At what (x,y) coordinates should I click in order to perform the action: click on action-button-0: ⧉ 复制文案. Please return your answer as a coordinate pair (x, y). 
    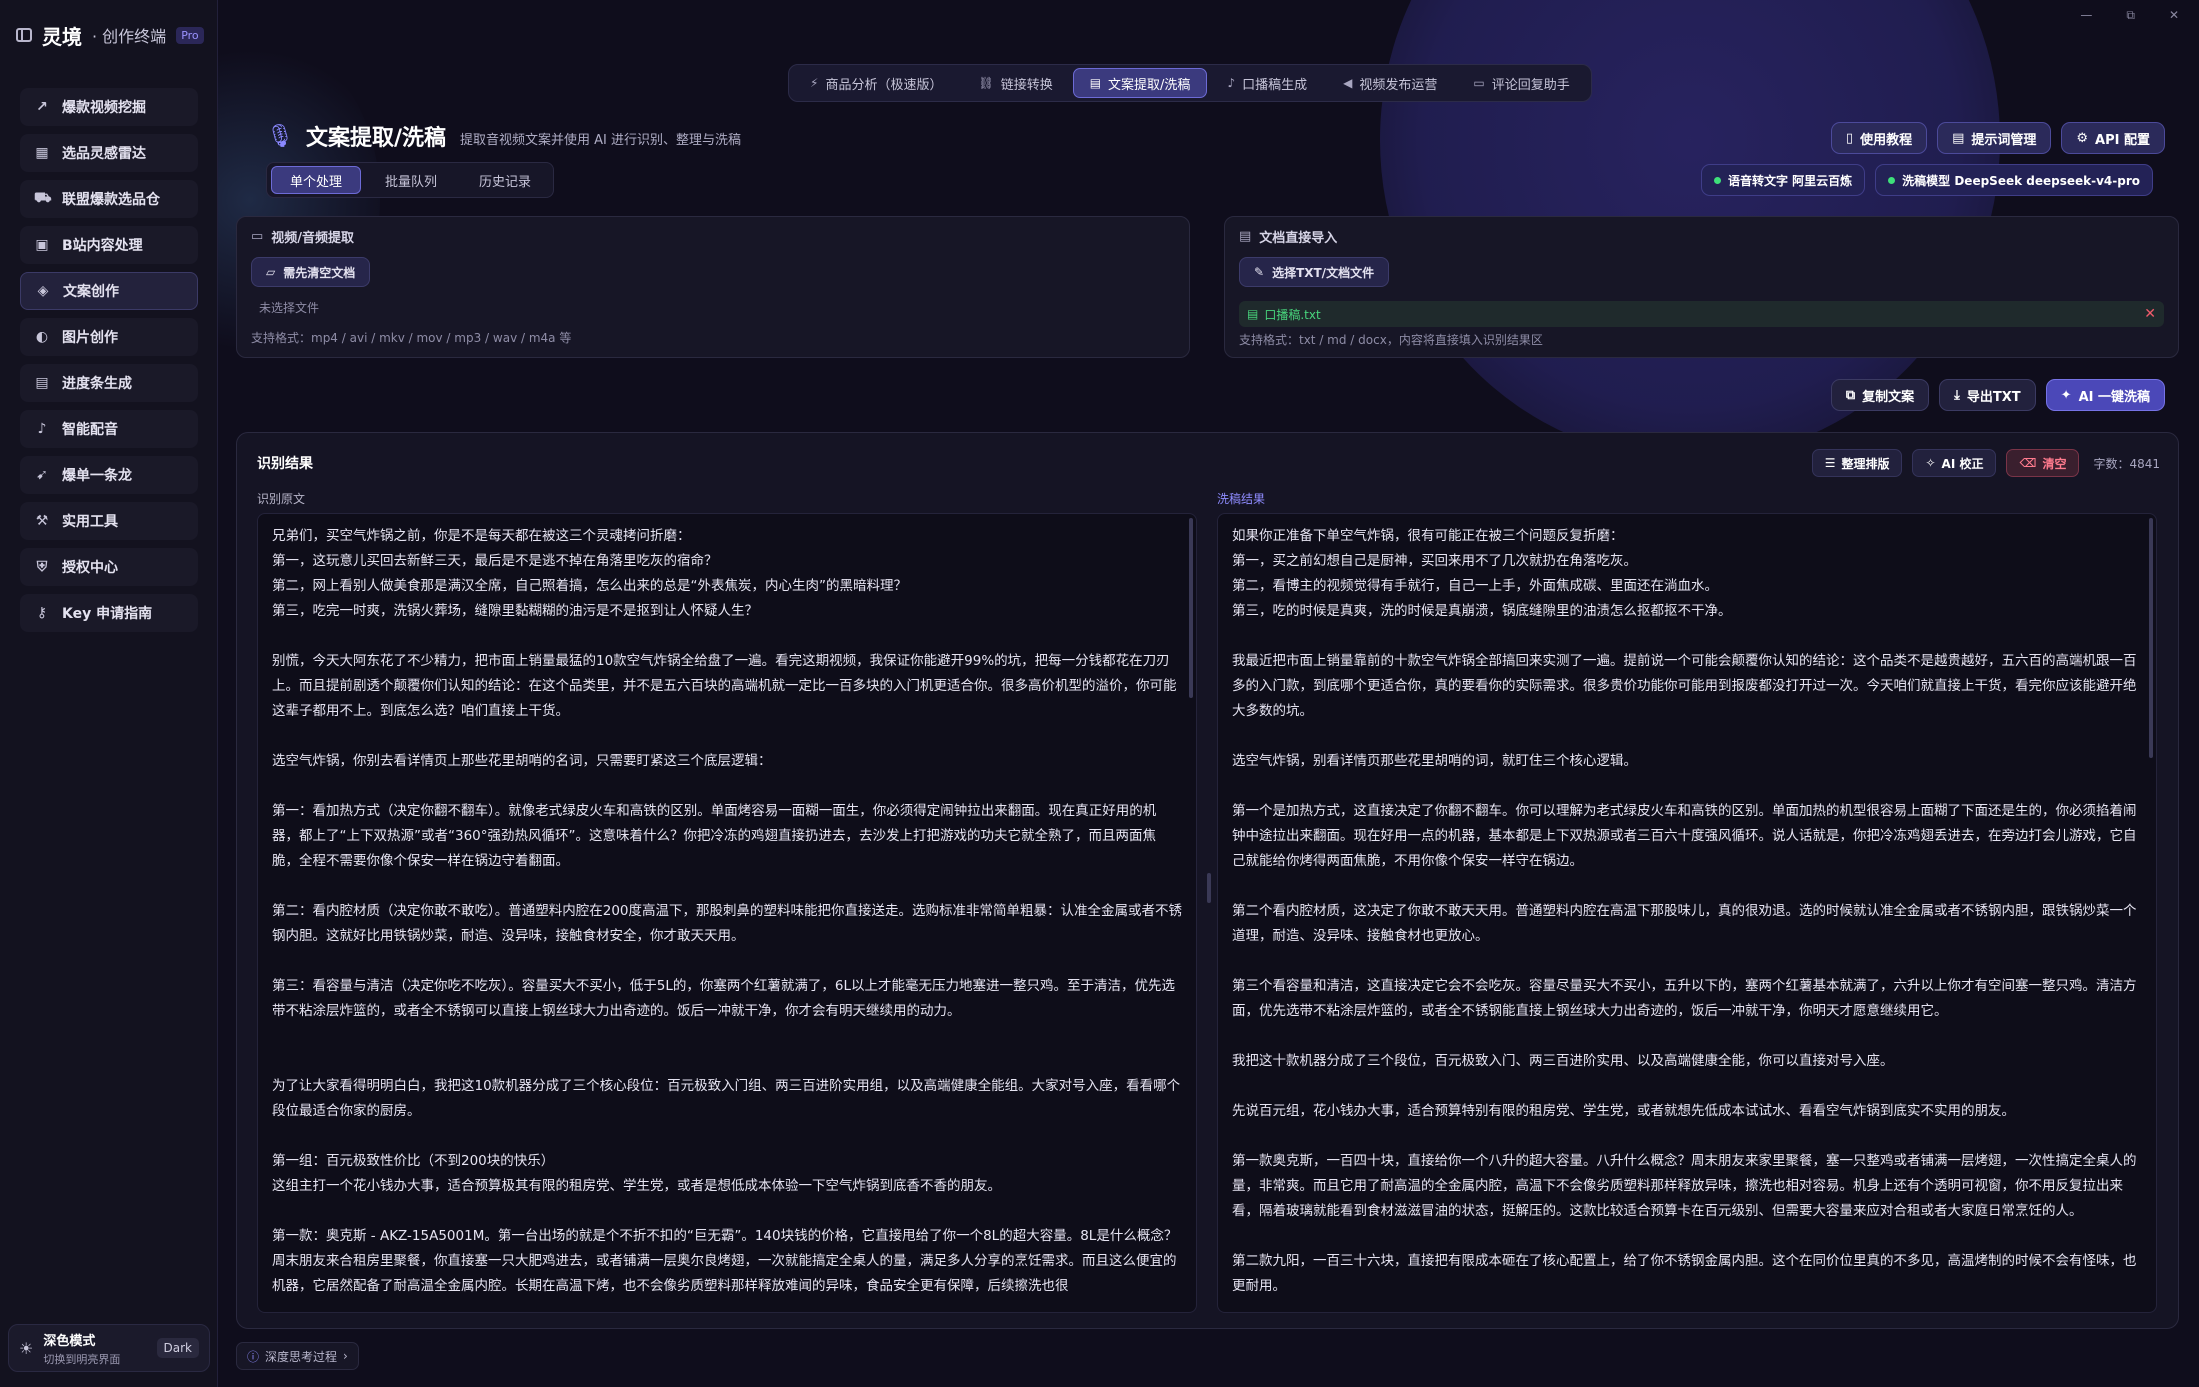
    Looking at the image, I should click on (1880, 395).